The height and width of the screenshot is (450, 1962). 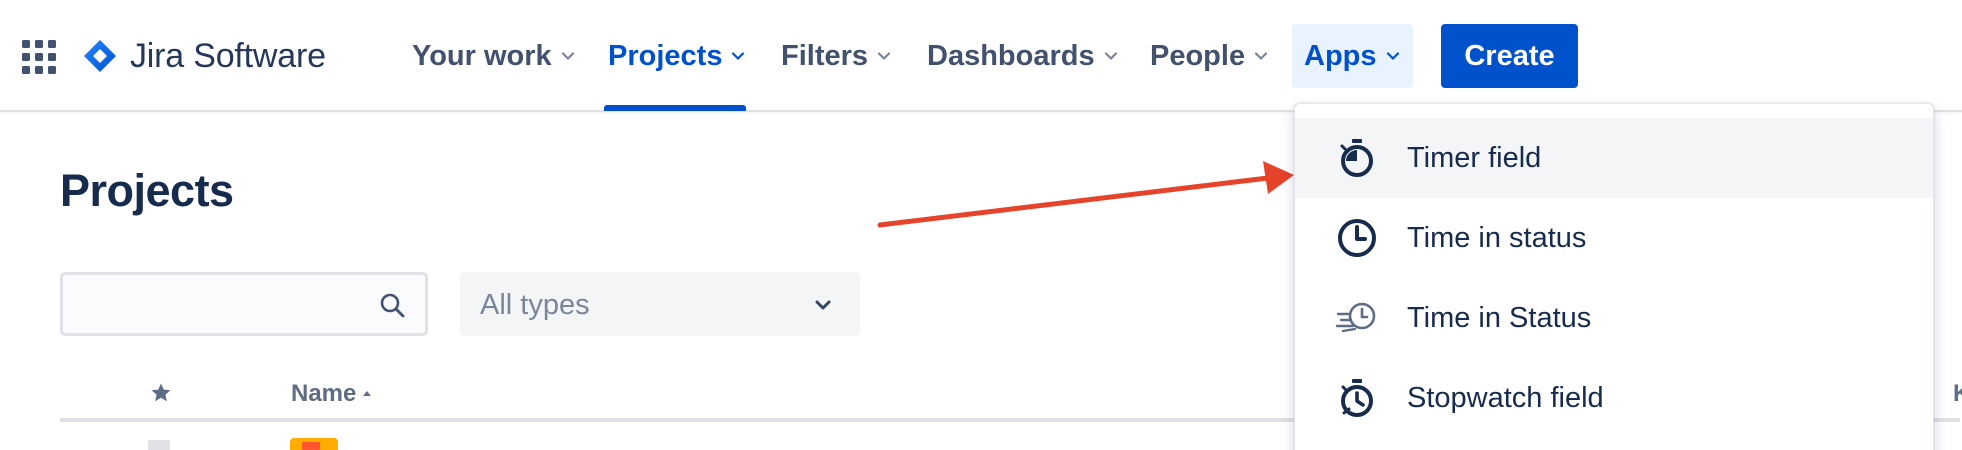 What do you see at coordinates (1614, 238) in the screenshot?
I see `menu-item-time-in-status: Time in status` at bounding box center [1614, 238].